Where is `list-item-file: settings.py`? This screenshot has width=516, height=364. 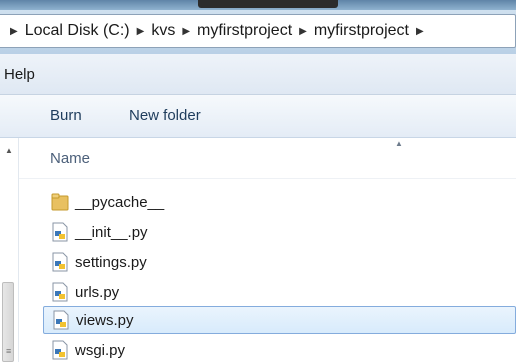 list-item-file: settings.py is located at coordinates (279, 262).